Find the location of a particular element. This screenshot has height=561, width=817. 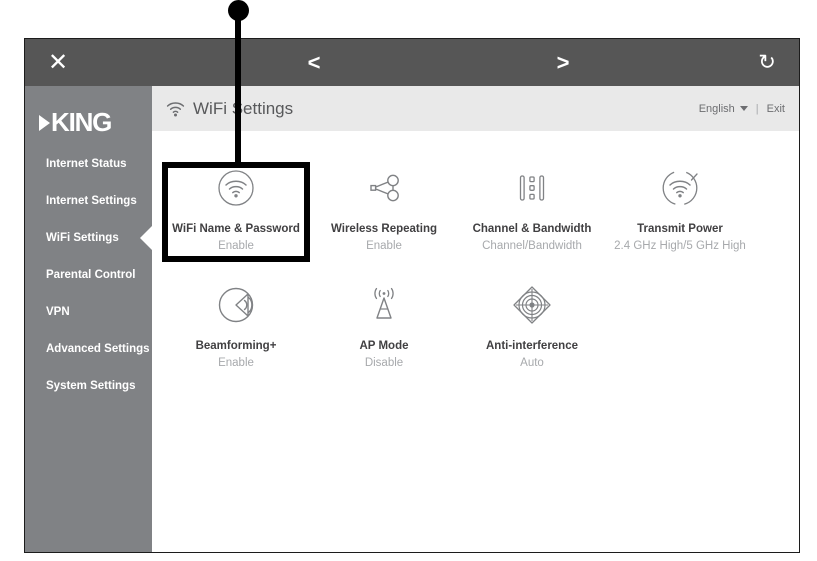

tile-value: 2.4 GHz High/5 GHz High is located at coordinates (680, 246).